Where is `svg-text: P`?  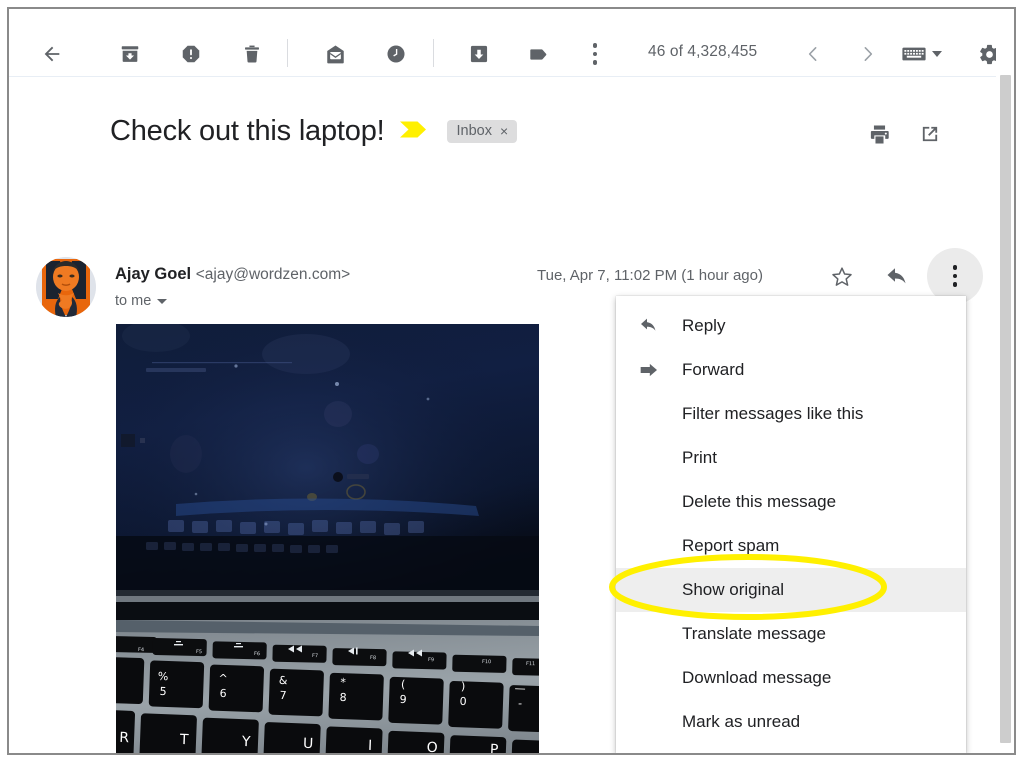
svg-text: P is located at coordinates (494, 748).